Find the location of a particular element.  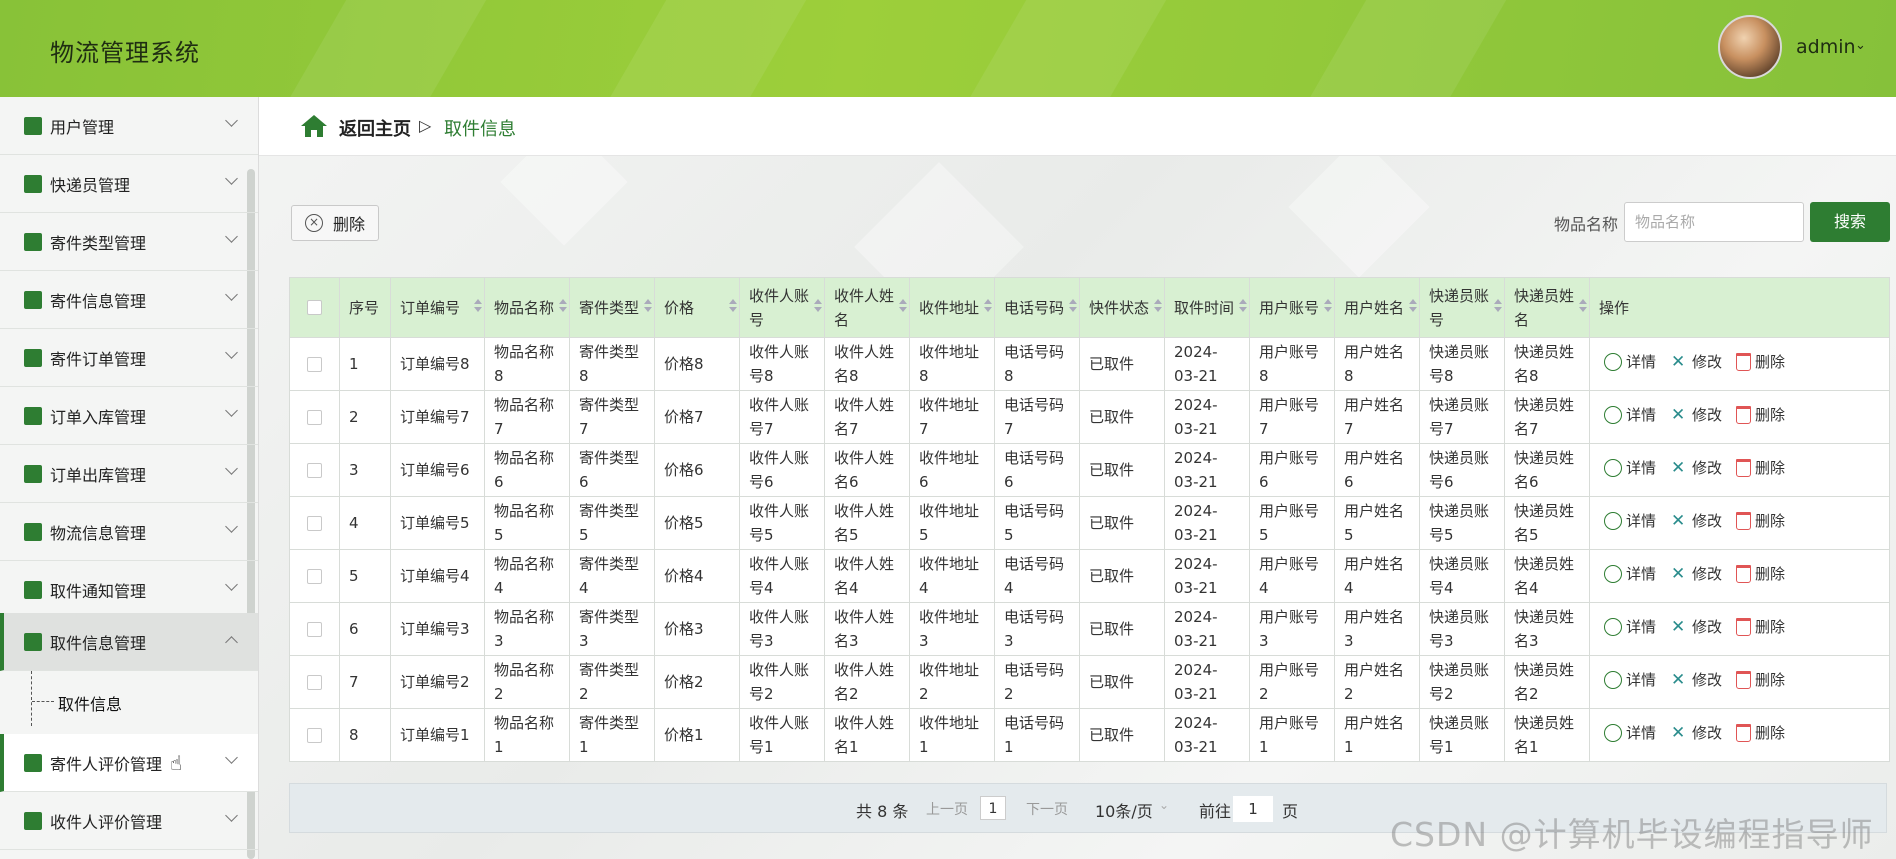

pagination-page-number: 1 is located at coordinates (993, 808).